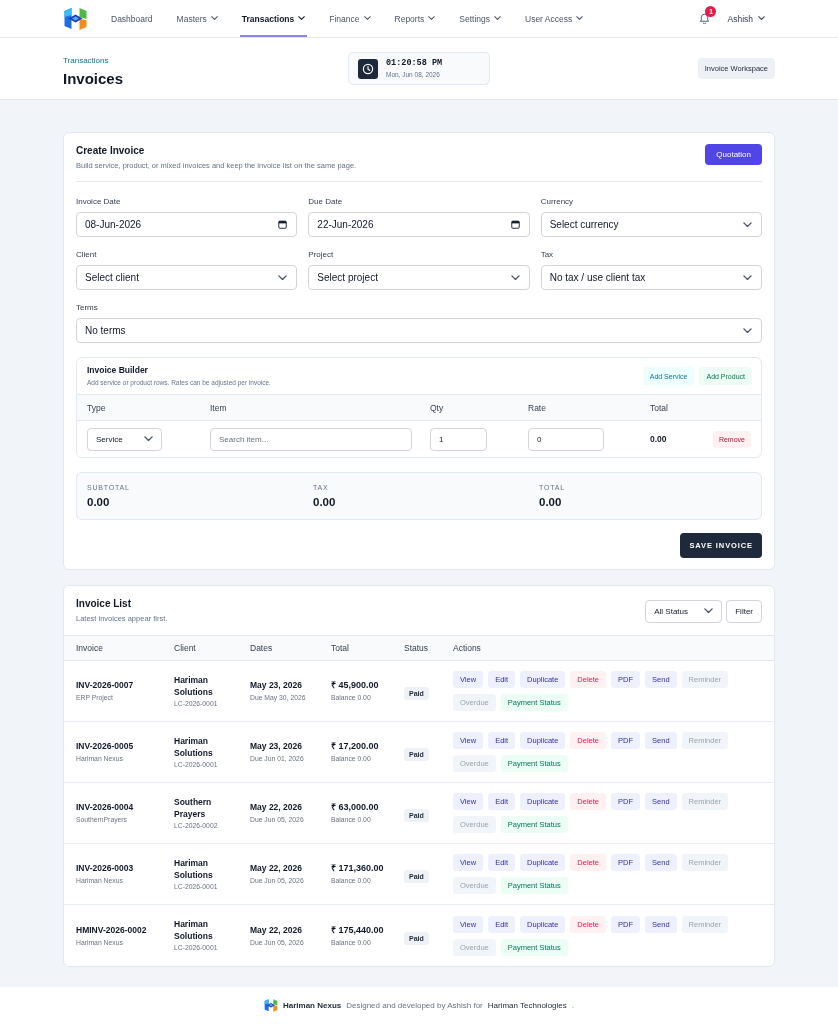  What do you see at coordinates (111, 151) in the screenshot?
I see `card-title: Create Invoice` at bounding box center [111, 151].